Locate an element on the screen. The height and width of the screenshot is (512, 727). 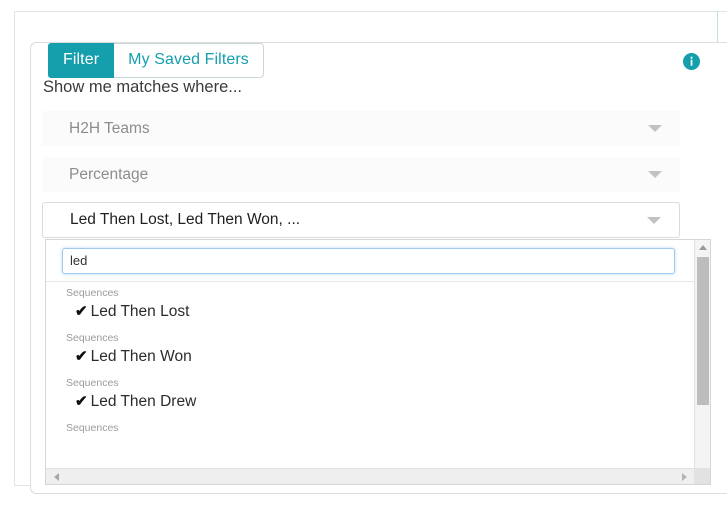
scroll-up-arrow-icon is located at coordinates (702, 247).